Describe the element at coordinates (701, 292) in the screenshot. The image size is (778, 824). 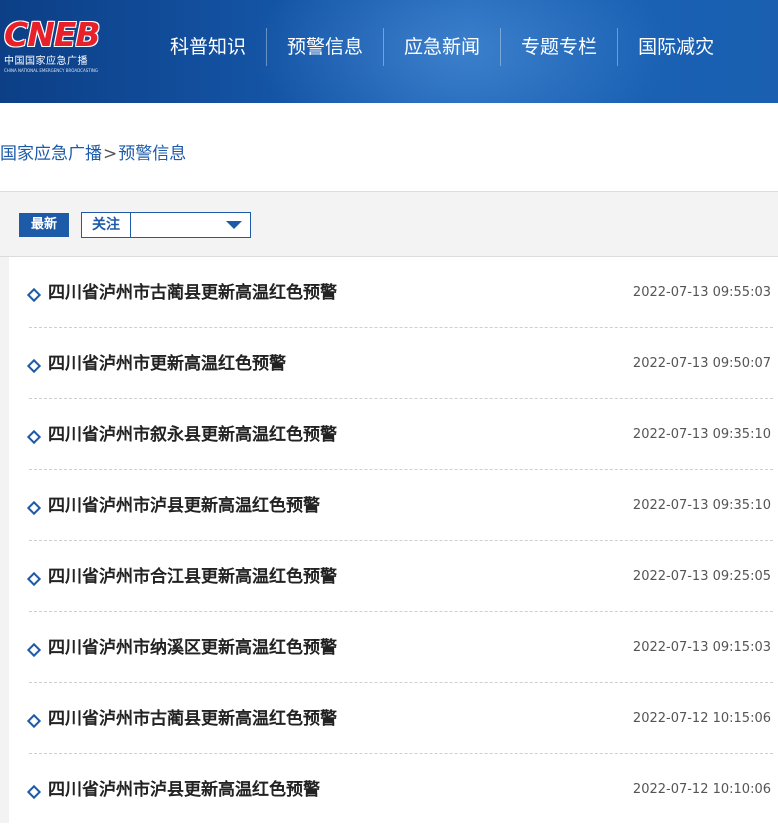
I see `alert-time: 2022-07-13 09:55:03` at that location.